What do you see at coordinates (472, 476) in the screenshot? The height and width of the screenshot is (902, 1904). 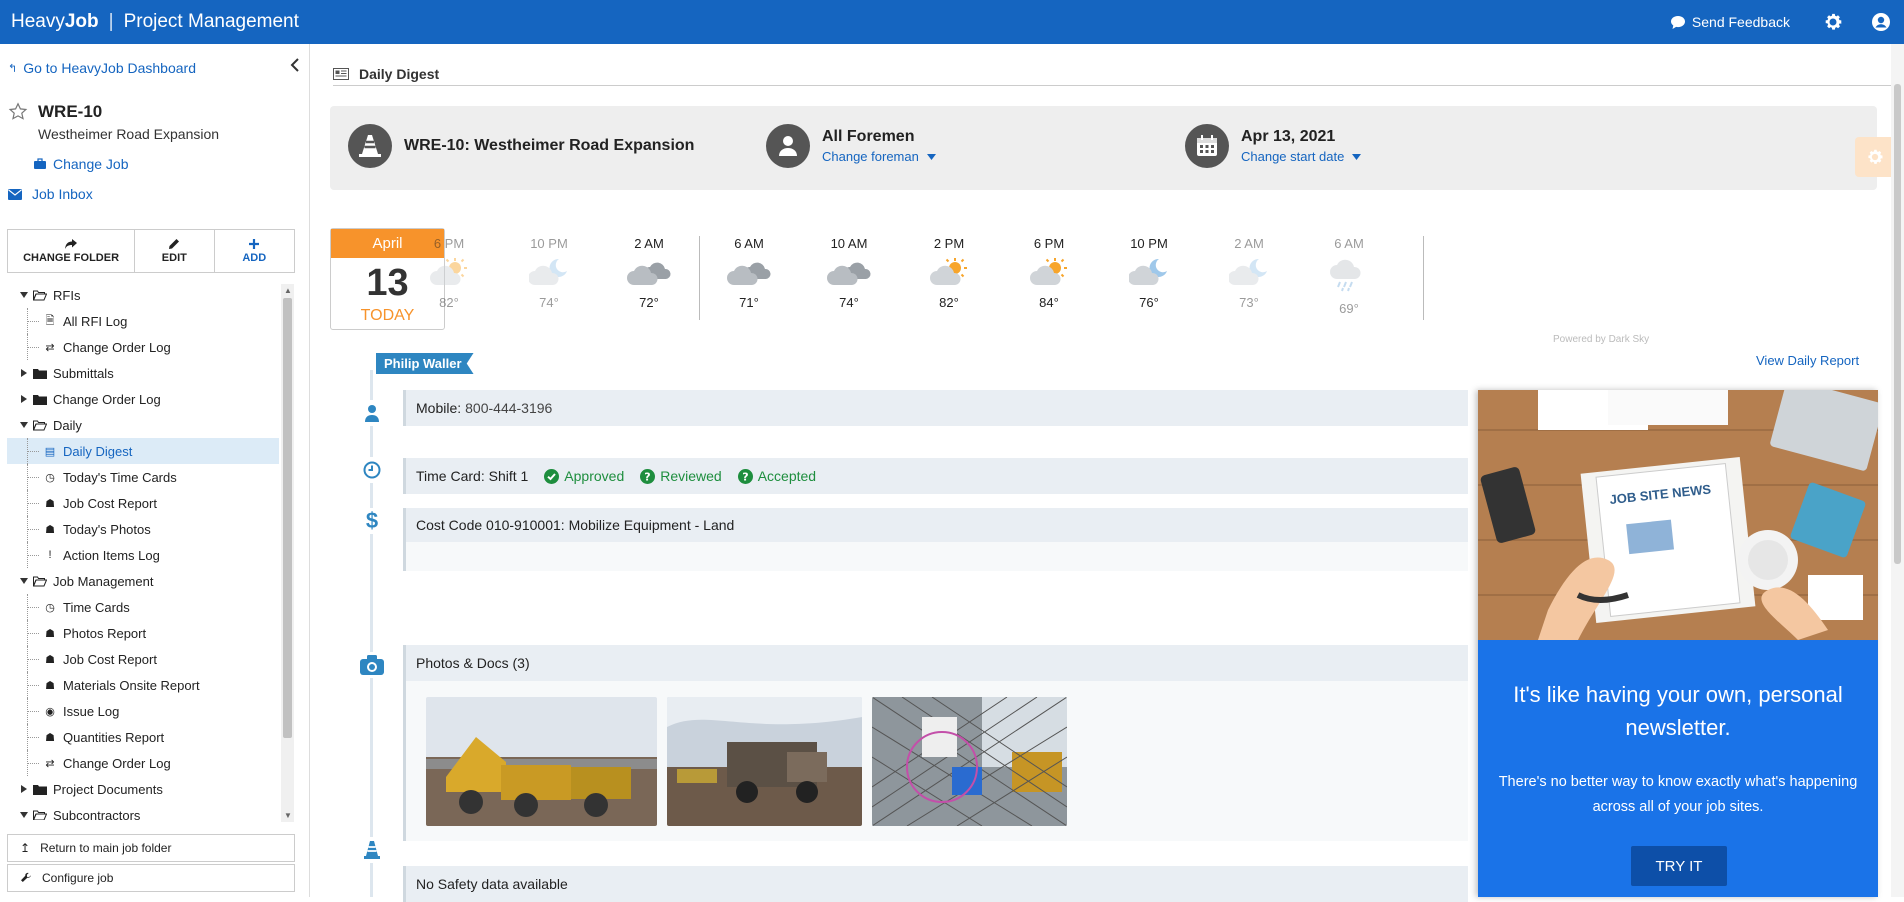 I see `time-card-label: Time Card: Shift 1` at bounding box center [472, 476].